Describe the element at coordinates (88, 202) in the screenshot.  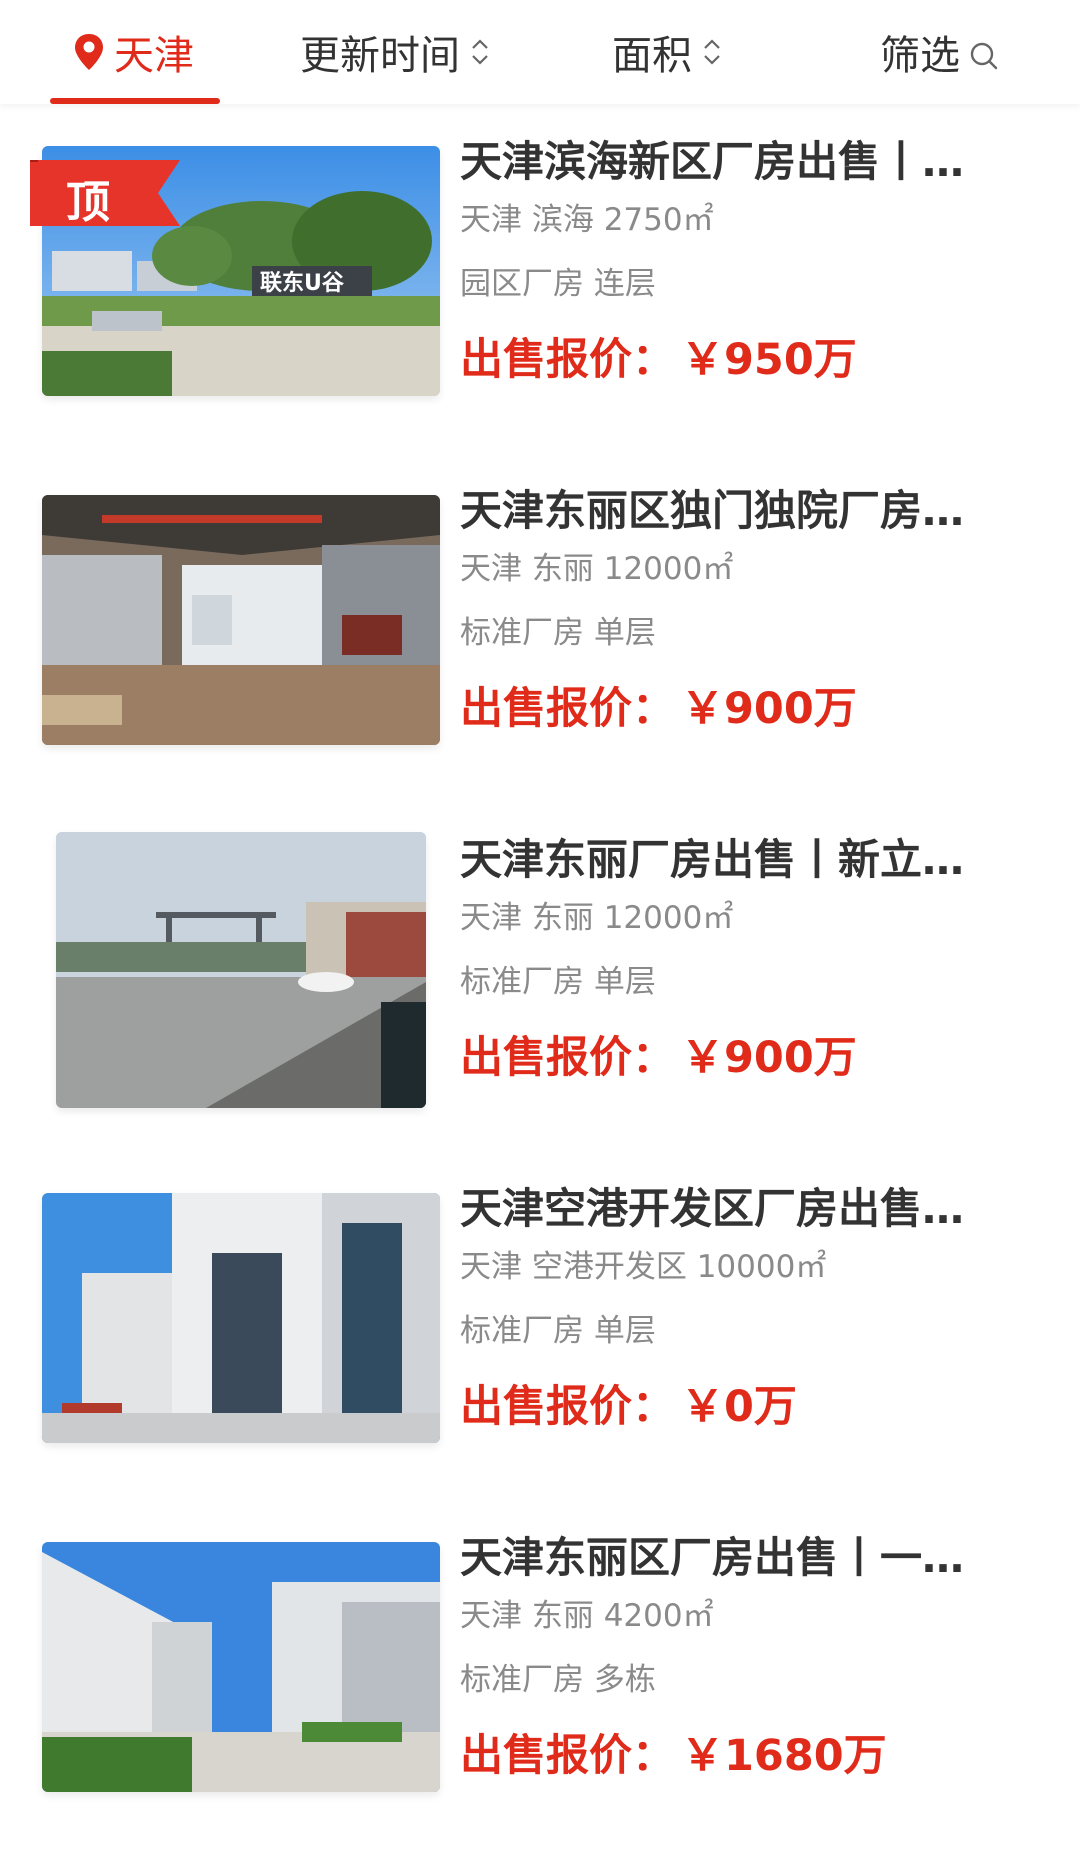
I see `pinned-top-label: 顶` at that location.